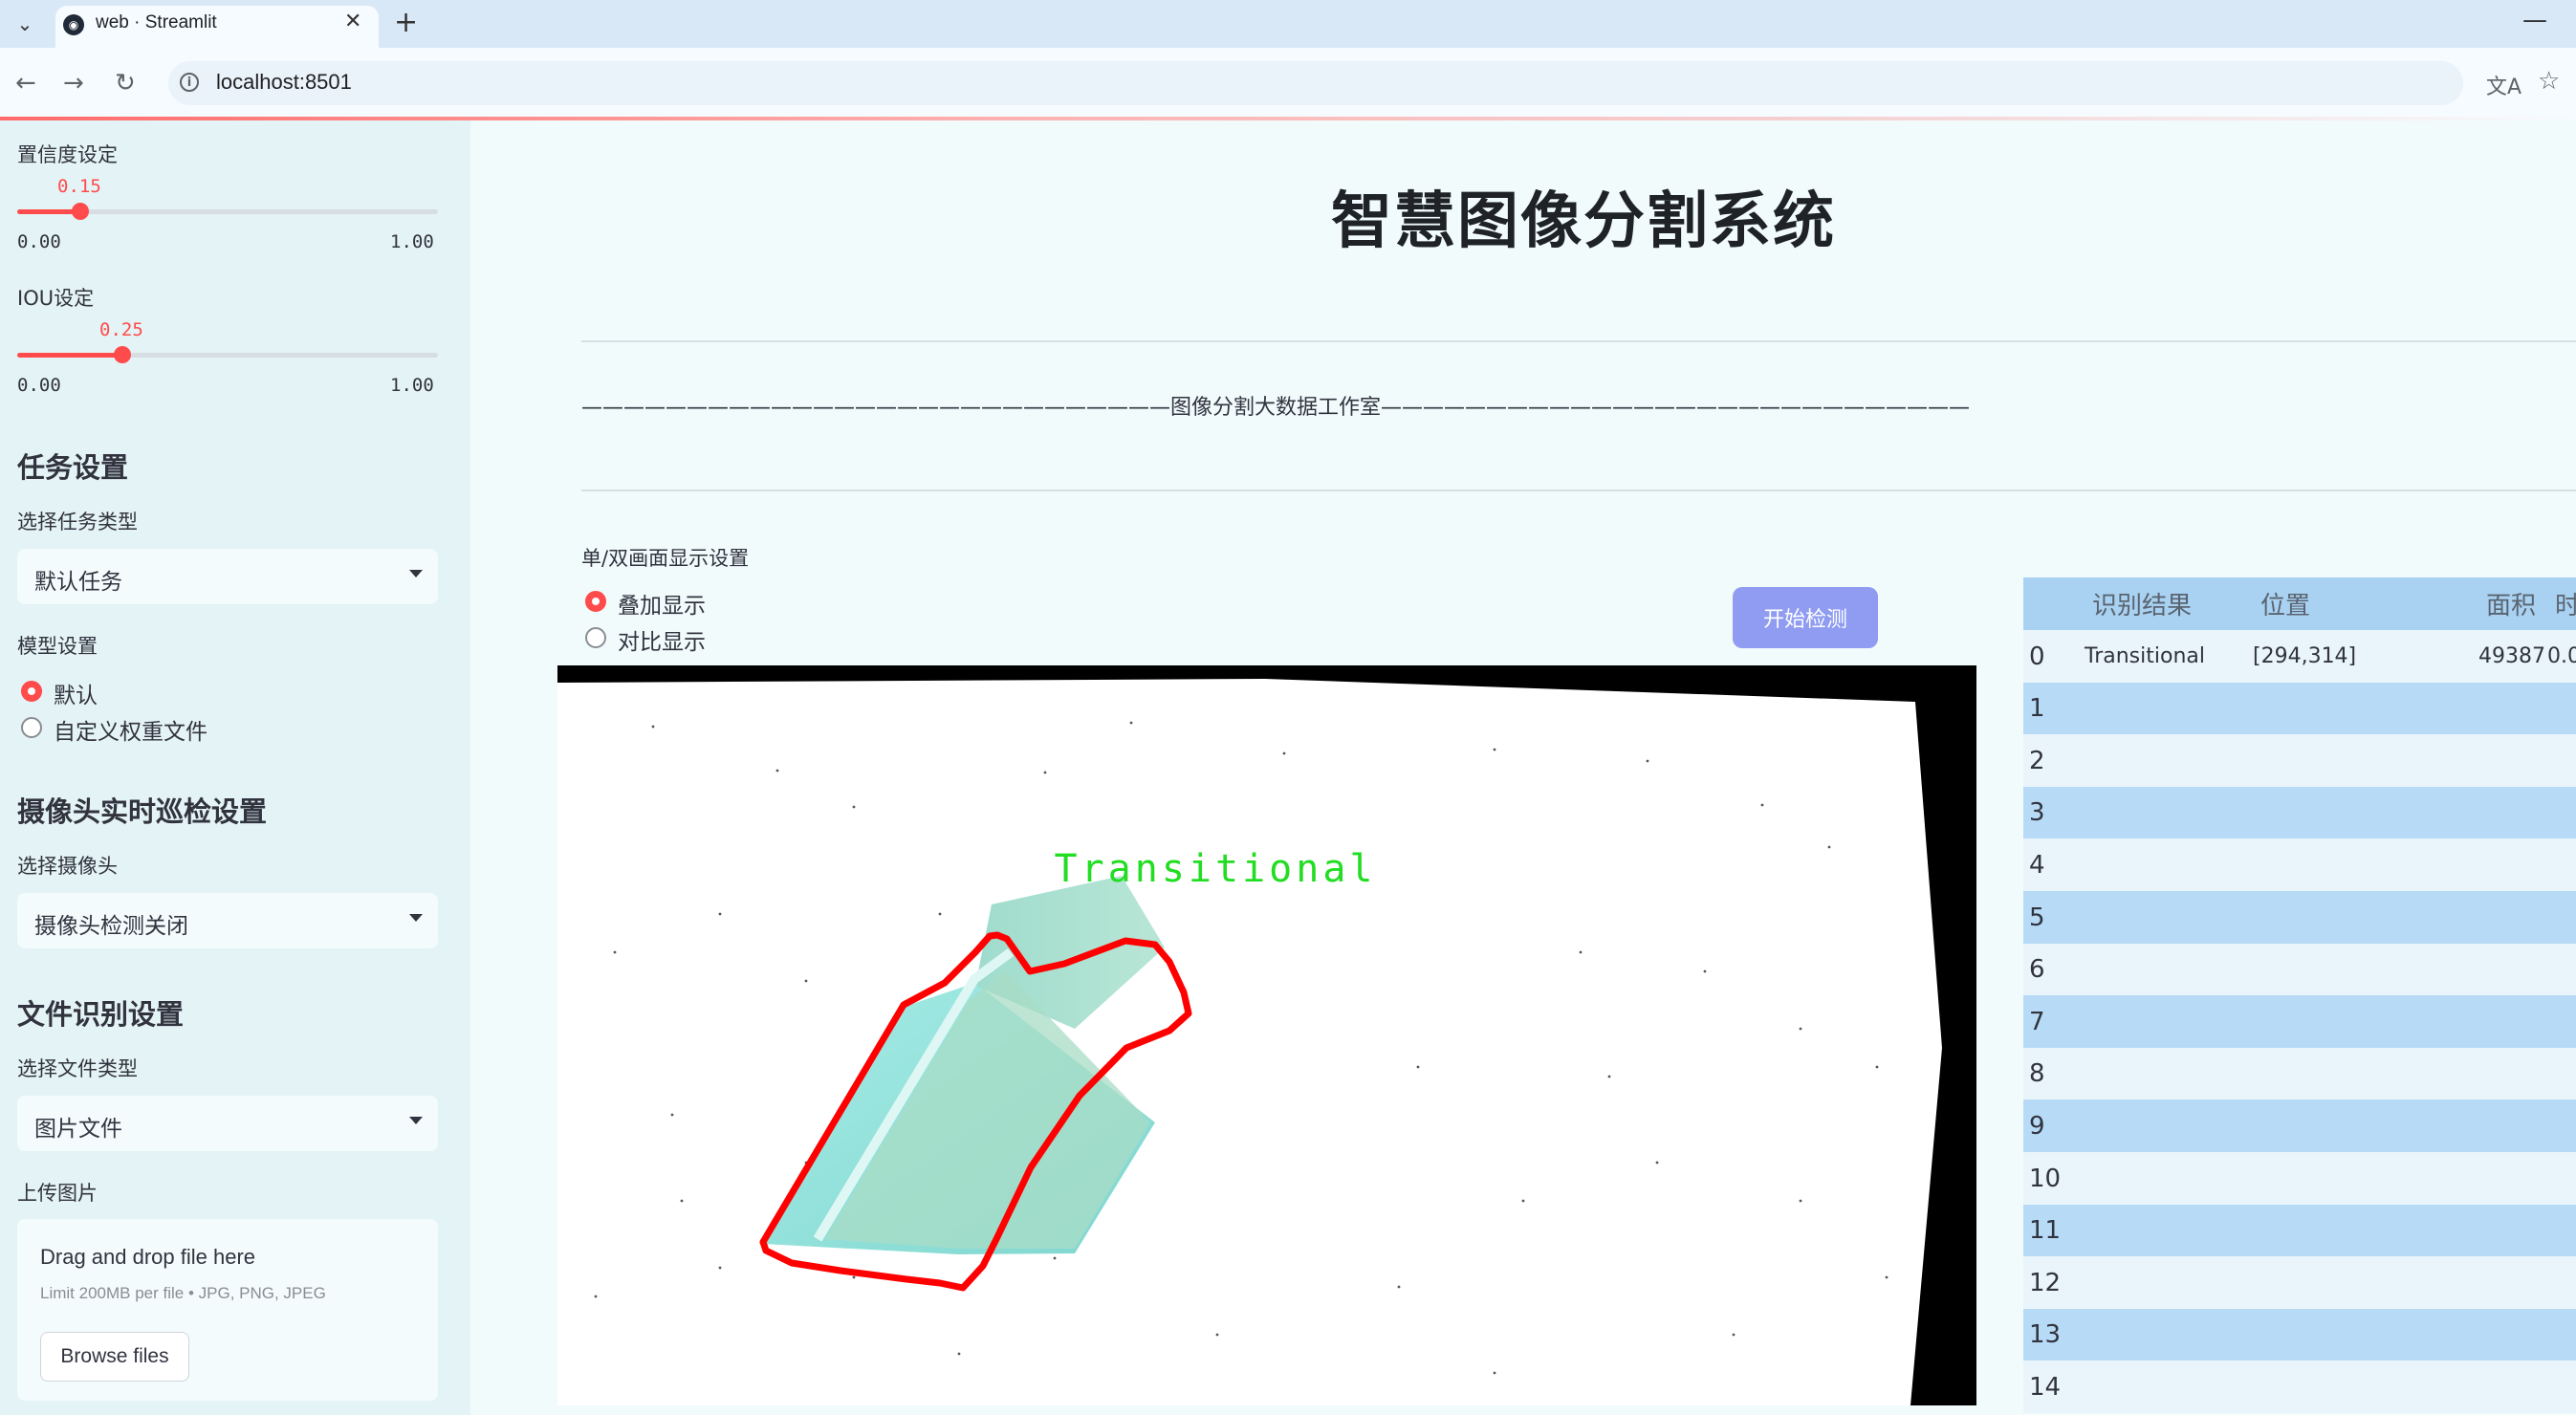  I want to click on model-custom-radio, so click(31, 727).